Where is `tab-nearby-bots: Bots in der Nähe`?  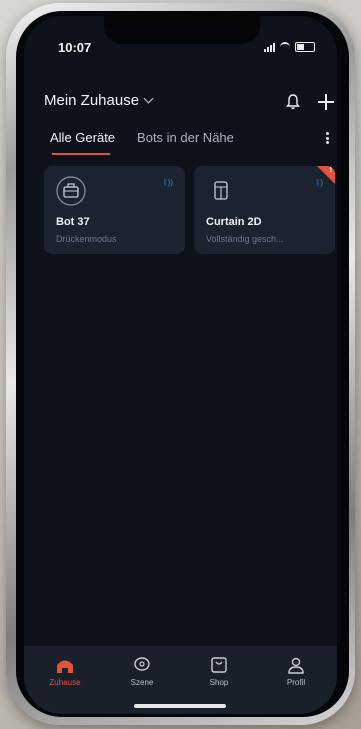
tab-nearby-bots: Bots in der Nähe is located at coordinates (185, 137).